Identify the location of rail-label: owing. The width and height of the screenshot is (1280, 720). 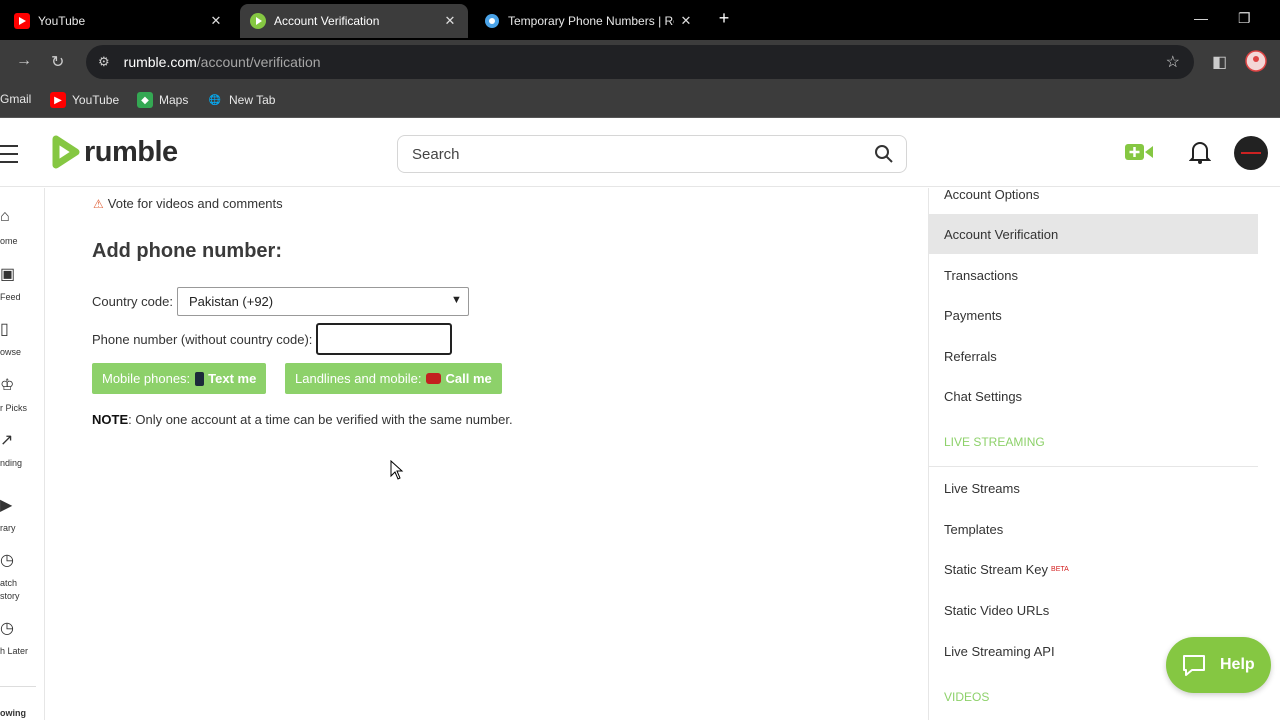
(13, 713).